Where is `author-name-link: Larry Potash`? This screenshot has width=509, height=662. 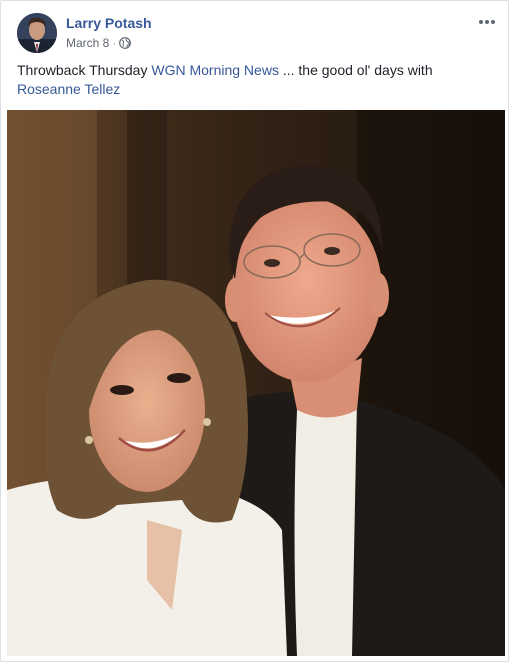
author-name-link: Larry Potash is located at coordinates (109, 23).